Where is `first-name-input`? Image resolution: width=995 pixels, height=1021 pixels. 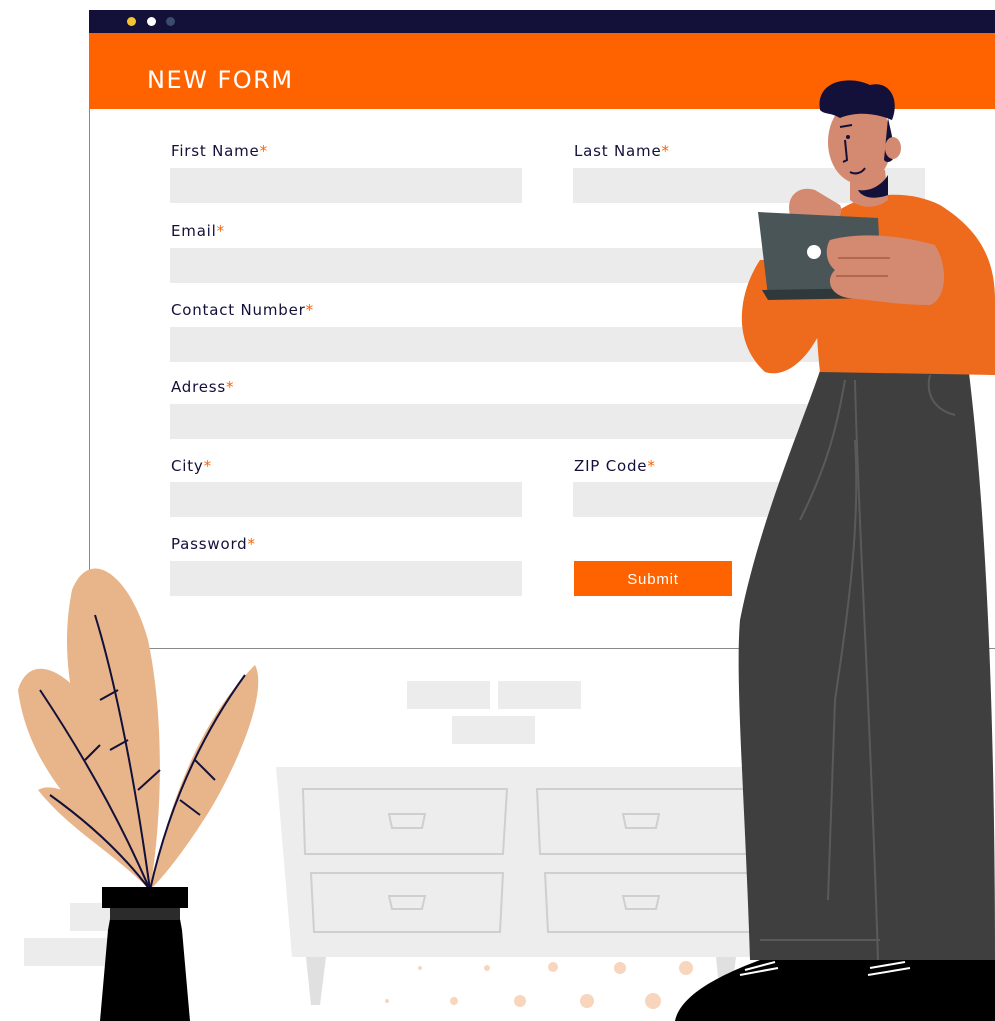 first-name-input is located at coordinates (346, 185).